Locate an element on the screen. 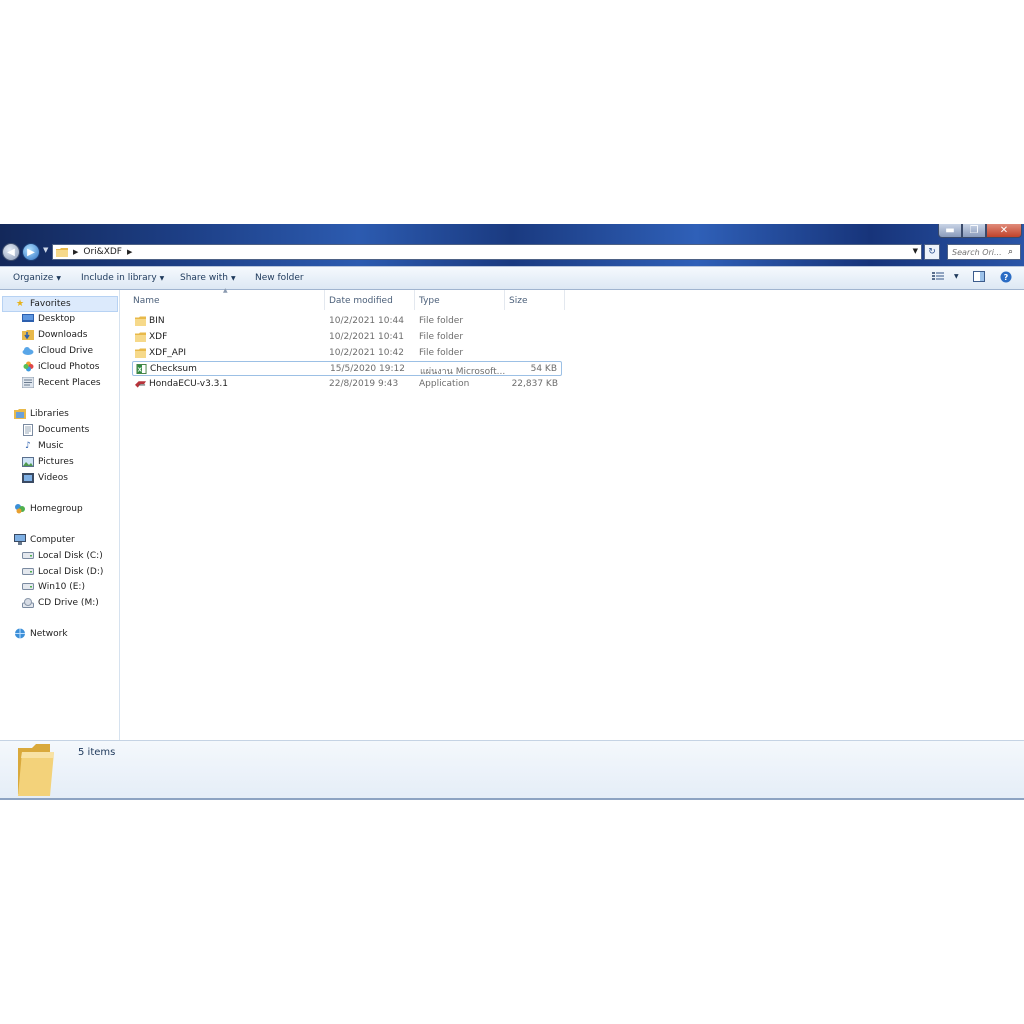 Image resolution: width=1024 pixels, height=1024 pixels. sidebar-item-music: ♪ Music is located at coordinates (43, 445).